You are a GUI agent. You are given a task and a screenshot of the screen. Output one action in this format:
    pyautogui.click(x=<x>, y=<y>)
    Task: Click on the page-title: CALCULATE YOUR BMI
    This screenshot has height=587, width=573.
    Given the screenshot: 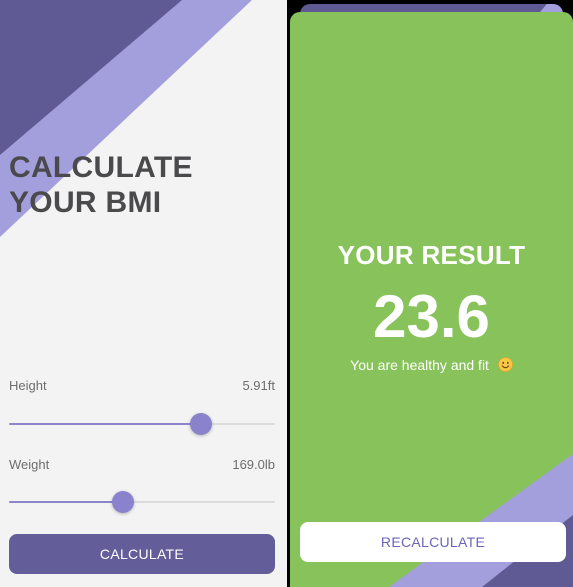 What is the action you would take?
    pyautogui.click(x=139, y=185)
    